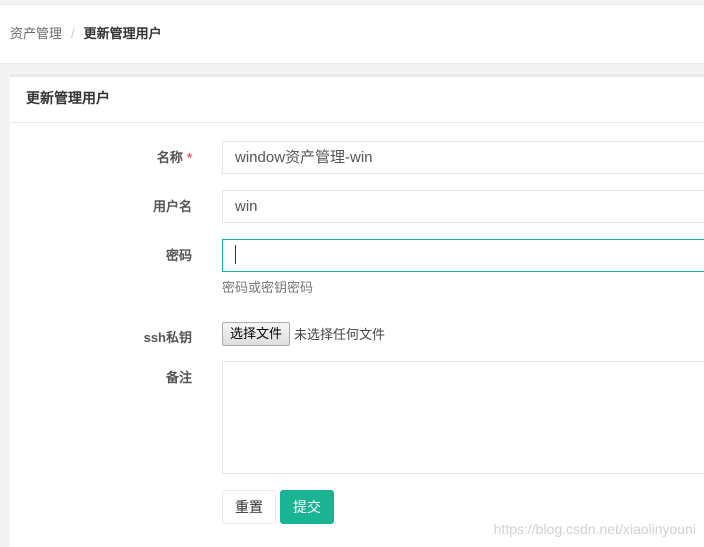  What do you see at coordinates (307, 507) in the screenshot?
I see `submit-button: 提交` at bounding box center [307, 507].